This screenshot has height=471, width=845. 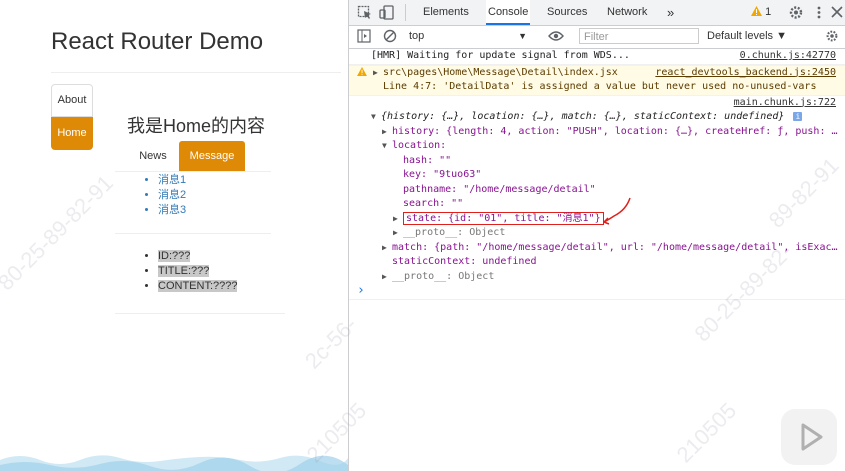 What do you see at coordinates (196, 126) in the screenshot?
I see `home-heading: 我是Home的内容` at bounding box center [196, 126].